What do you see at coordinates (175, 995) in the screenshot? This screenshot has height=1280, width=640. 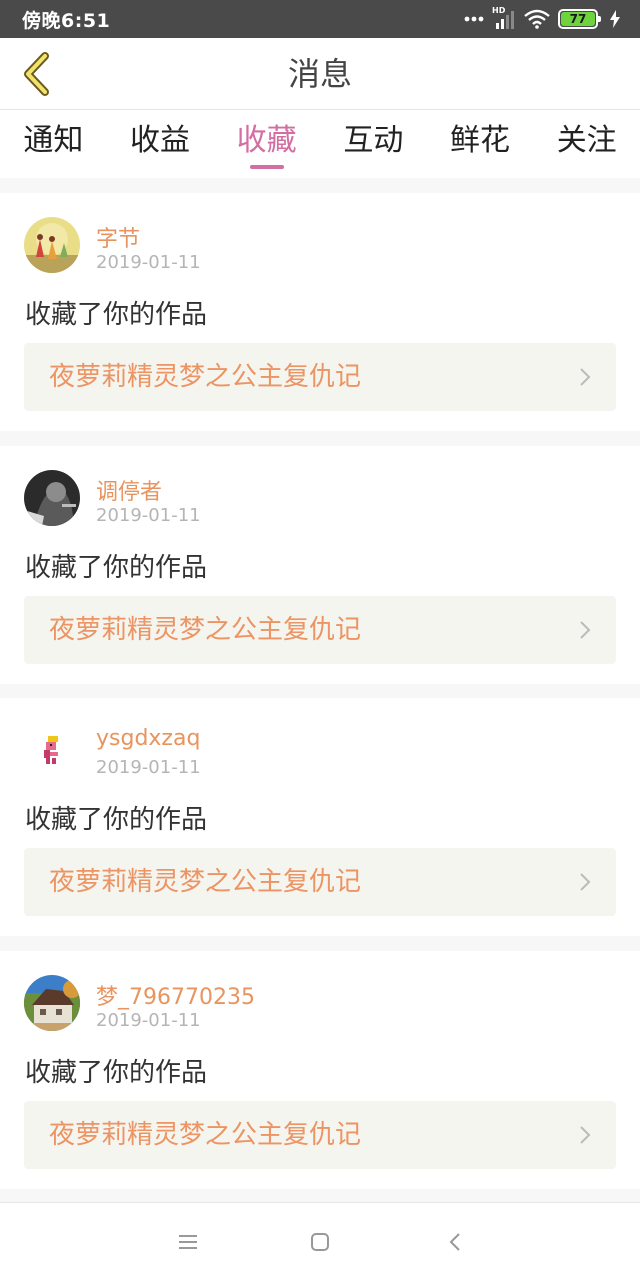 I see `username: 梦_796770235` at bounding box center [175, 995].